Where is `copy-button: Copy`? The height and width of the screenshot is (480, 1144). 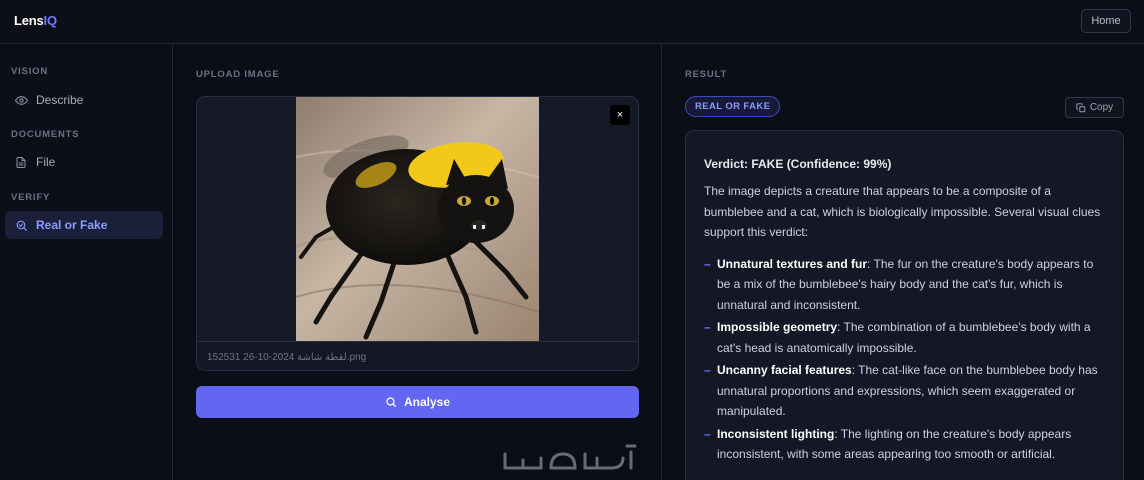
copy-button: Copy is located at coordinates (1094, 107).